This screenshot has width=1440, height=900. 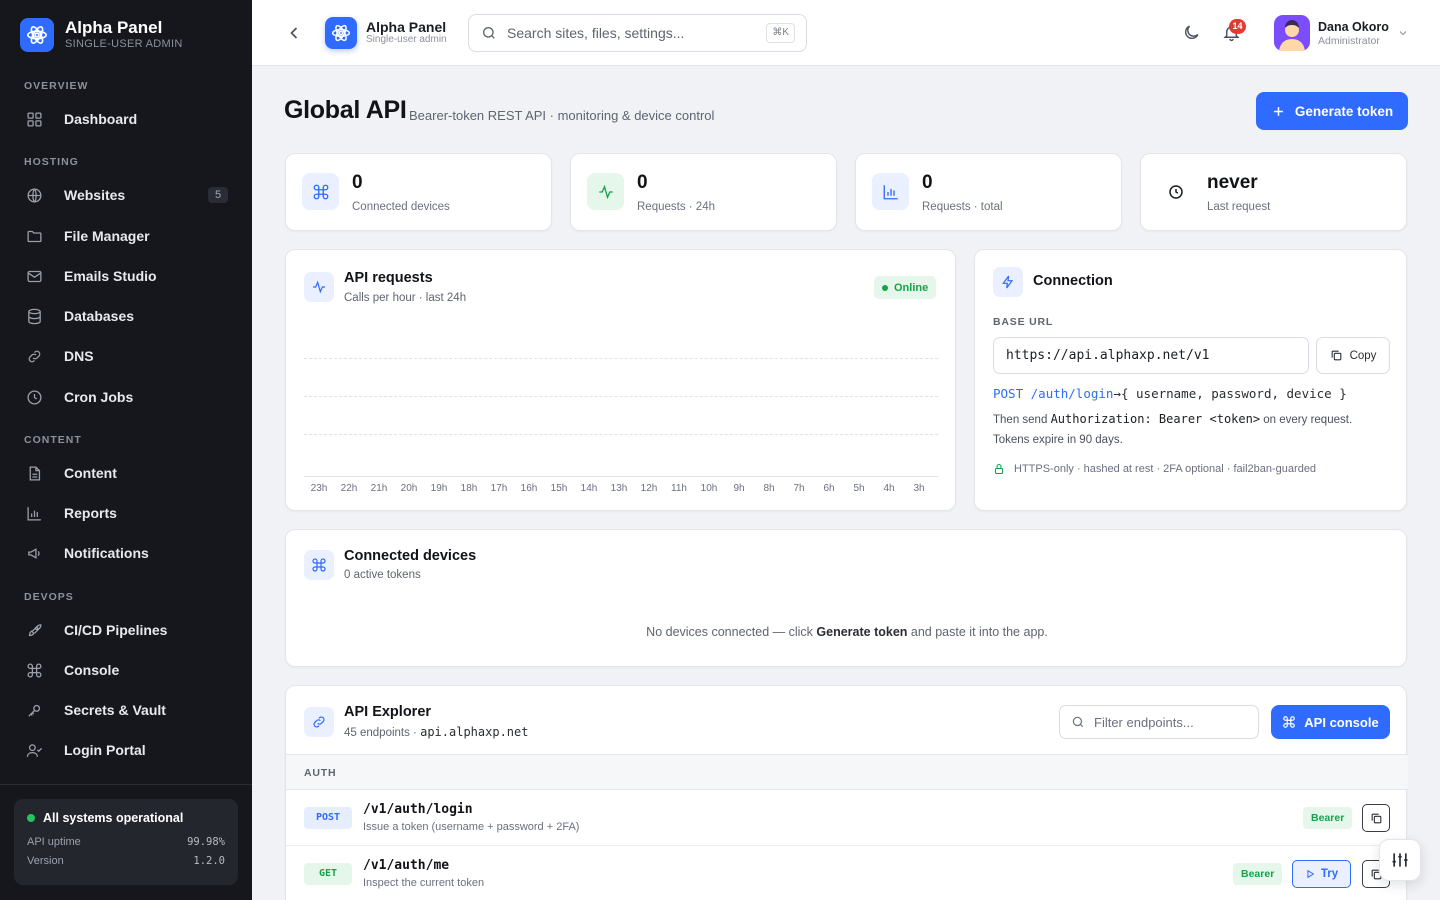 I want to click on lock-icon, so click(x=999, y=469).